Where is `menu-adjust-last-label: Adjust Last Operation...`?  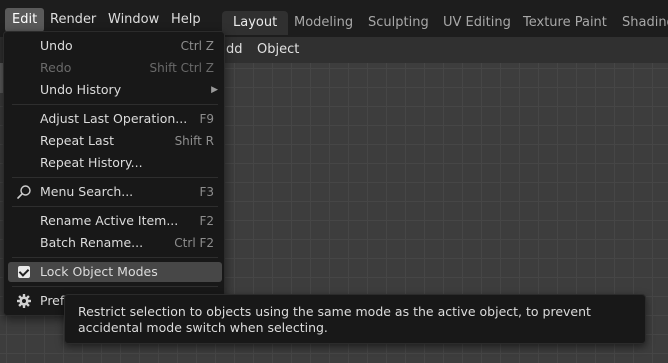
menu-adjust-last-label: Adjust Last Operation... is located at coordinates (114, 118).